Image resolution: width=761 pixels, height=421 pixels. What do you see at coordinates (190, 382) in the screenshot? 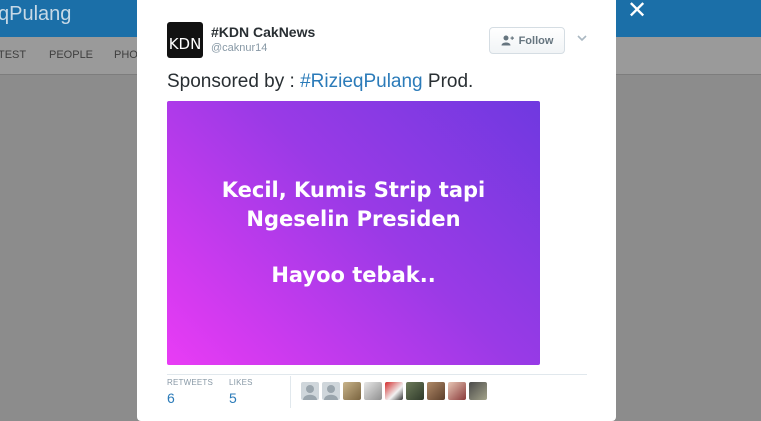
I see `retweets-label: RETWEETS` at bounding box center [190, 382].